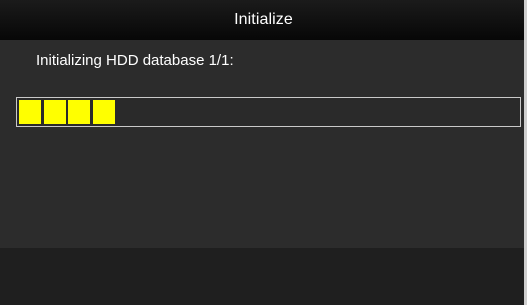 The height and width of the screenshot is (305, 527). I want to click on initialization-status-text: Initializing HDD database 1/1:, so click(135, 60).